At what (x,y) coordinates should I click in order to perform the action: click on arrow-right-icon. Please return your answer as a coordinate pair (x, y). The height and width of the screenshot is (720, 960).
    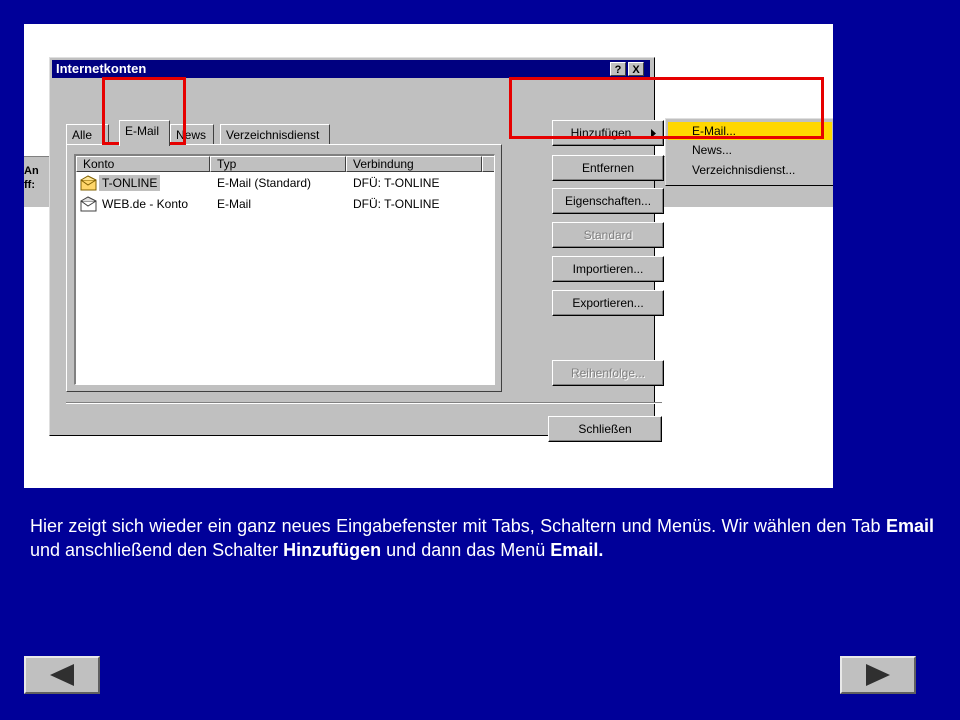
    Looking at the image, I should click on (878, 675).